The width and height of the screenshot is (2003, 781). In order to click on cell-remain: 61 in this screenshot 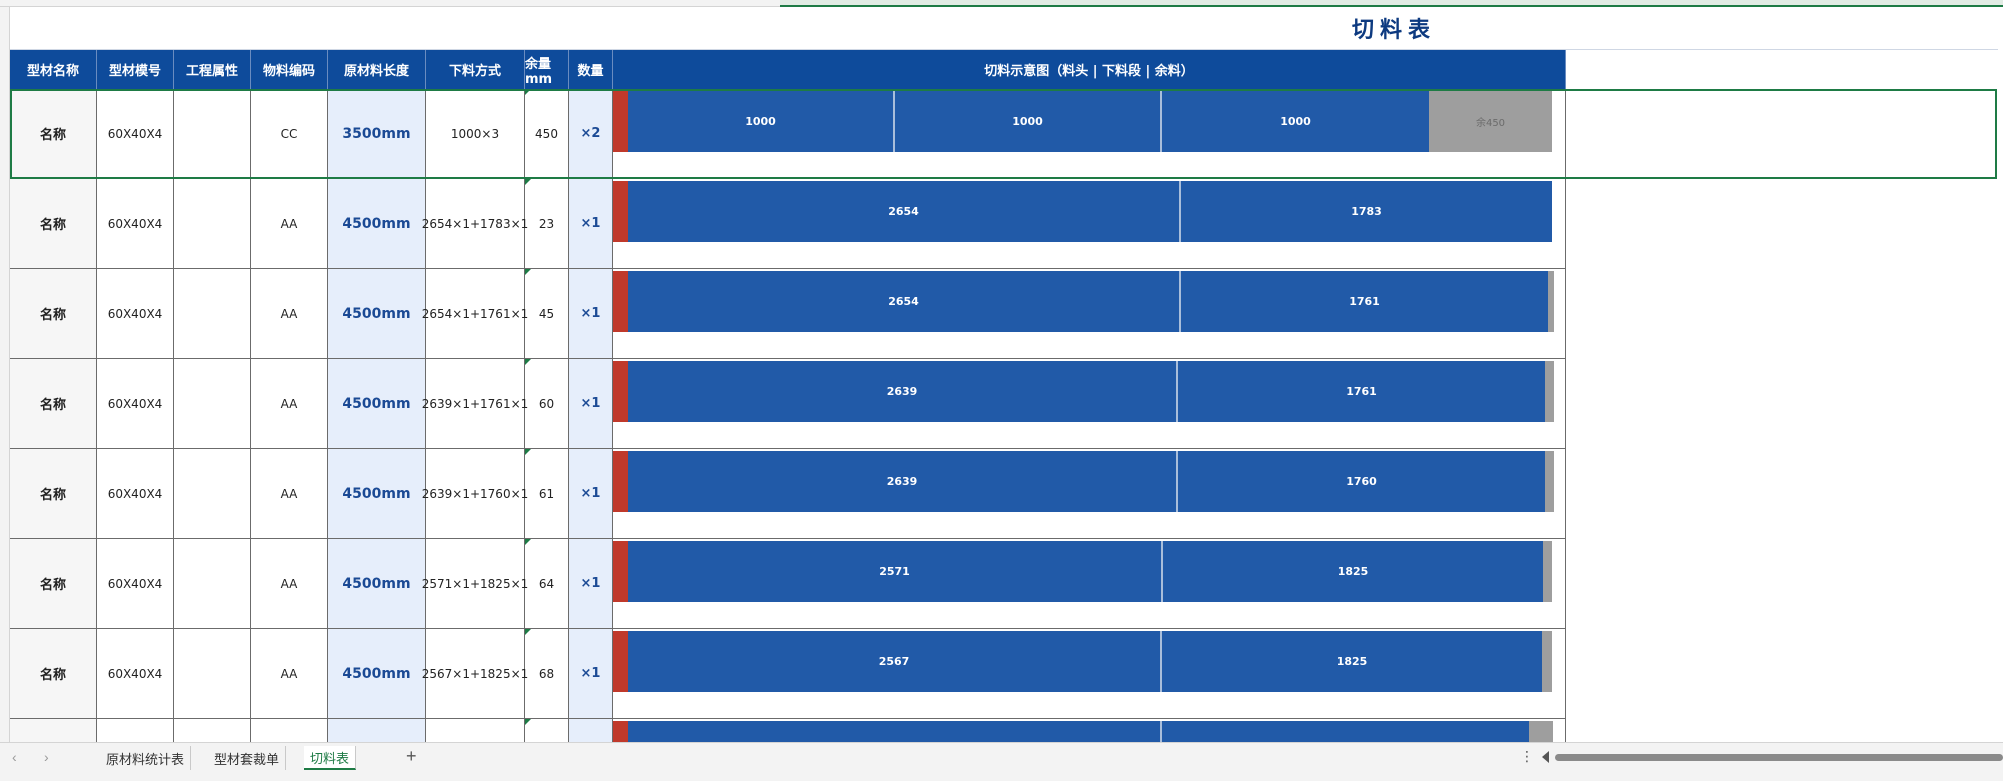, I will do `click(547, 493)`.